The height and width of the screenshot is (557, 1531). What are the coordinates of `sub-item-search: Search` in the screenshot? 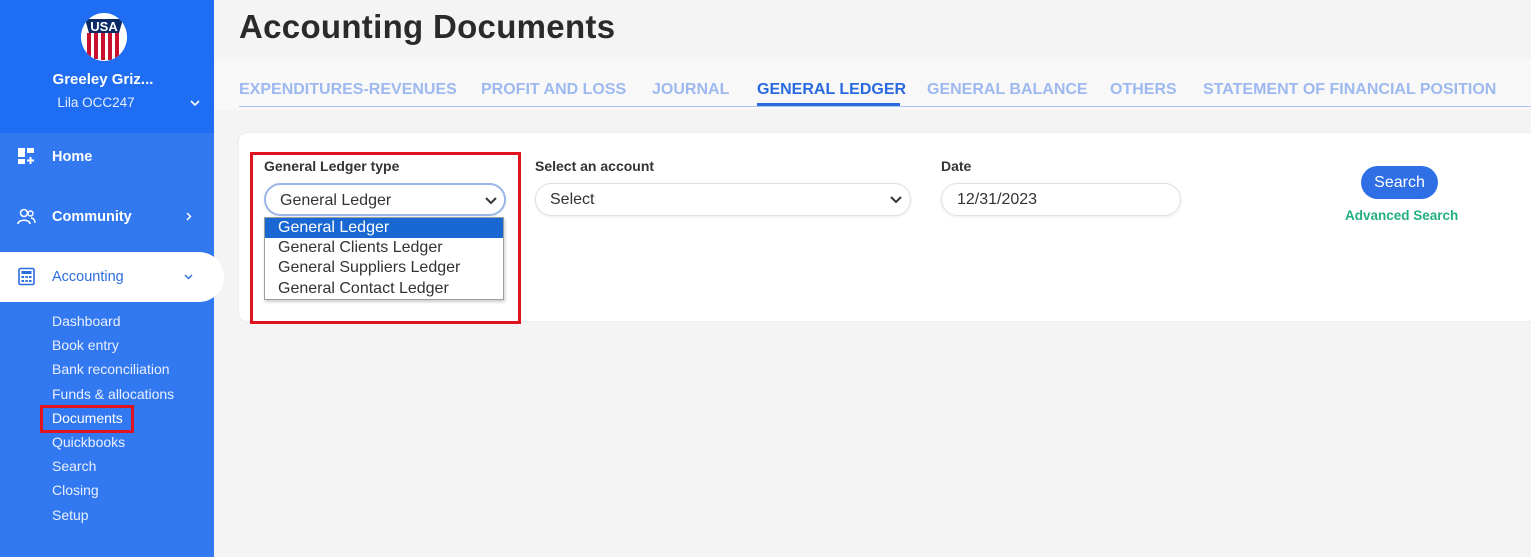 It's located at (74, 466).